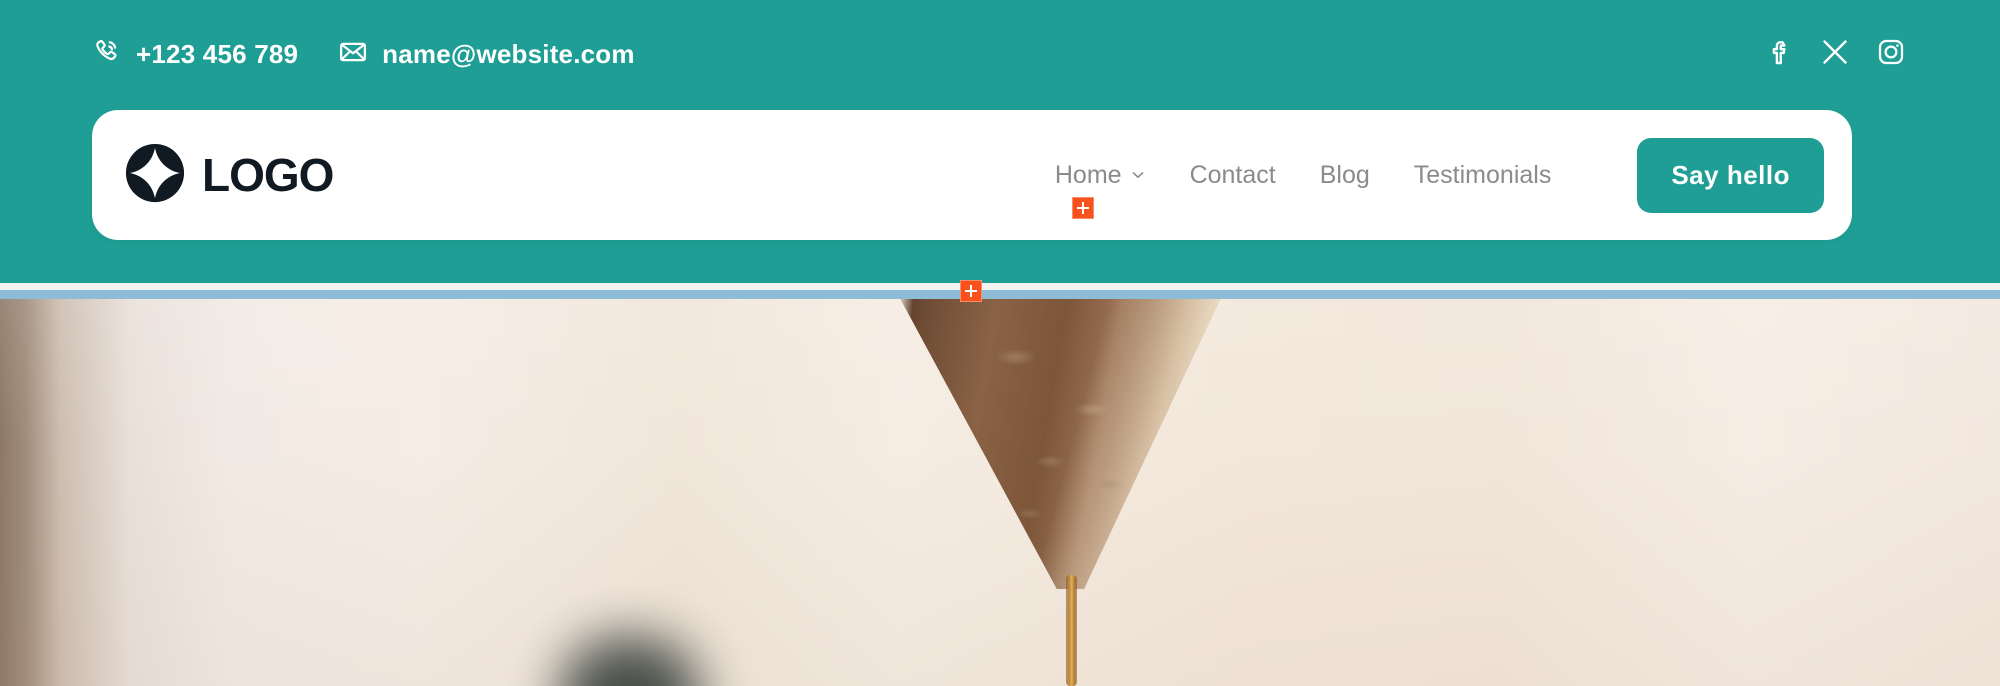 Image resolution: width=2000 pixels, height=686 pixels. I want to click on email-contact-link: name@website.com, so click(486, 54).